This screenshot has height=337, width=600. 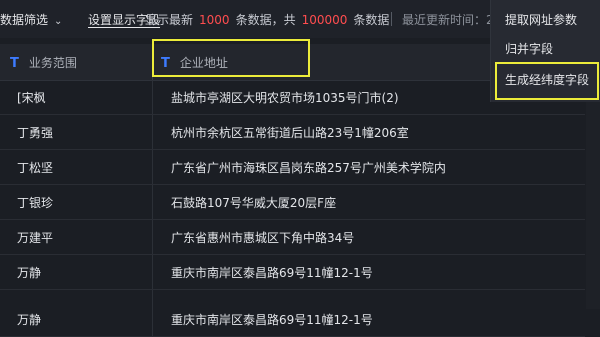 I want to click on table-row: 丁勇强 杭州市余杭区五常街道后山路23号1幢206室, so click(x=292, y=132).